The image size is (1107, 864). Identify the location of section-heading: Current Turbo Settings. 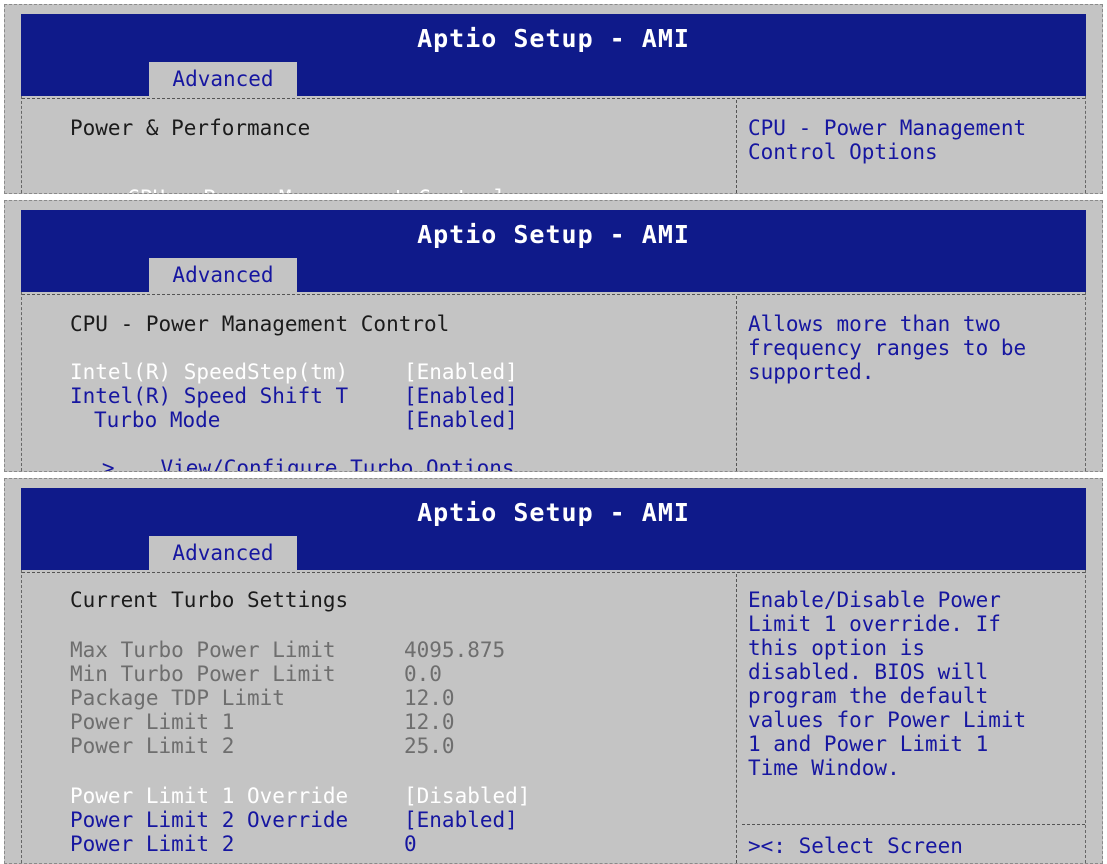
(209, 600).